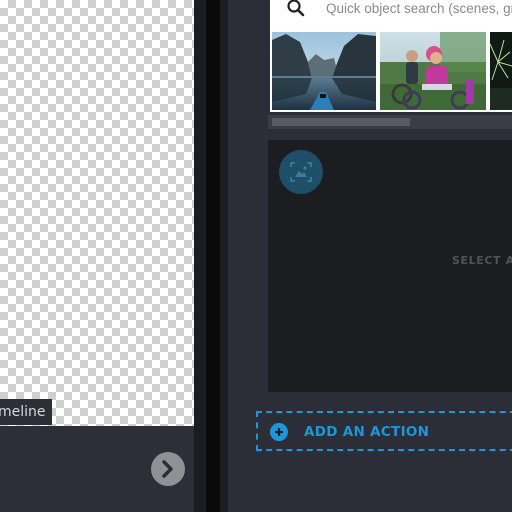 The width and height of the screenshot is (512, 512). I want to click on chevron-right-icon, so click(167, 469).